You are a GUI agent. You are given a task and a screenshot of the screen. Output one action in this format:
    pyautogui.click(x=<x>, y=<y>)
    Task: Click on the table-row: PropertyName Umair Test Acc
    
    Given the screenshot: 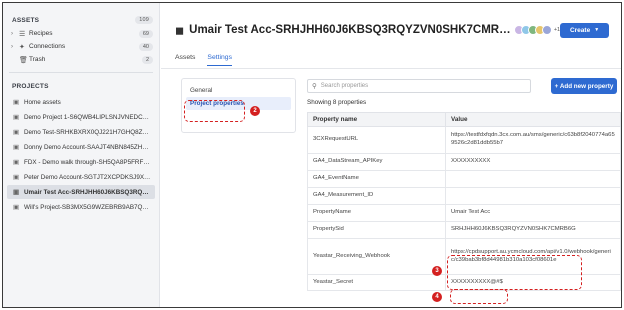 What is the action you would take?
    pyautogui.click(x=464, y=213)
    